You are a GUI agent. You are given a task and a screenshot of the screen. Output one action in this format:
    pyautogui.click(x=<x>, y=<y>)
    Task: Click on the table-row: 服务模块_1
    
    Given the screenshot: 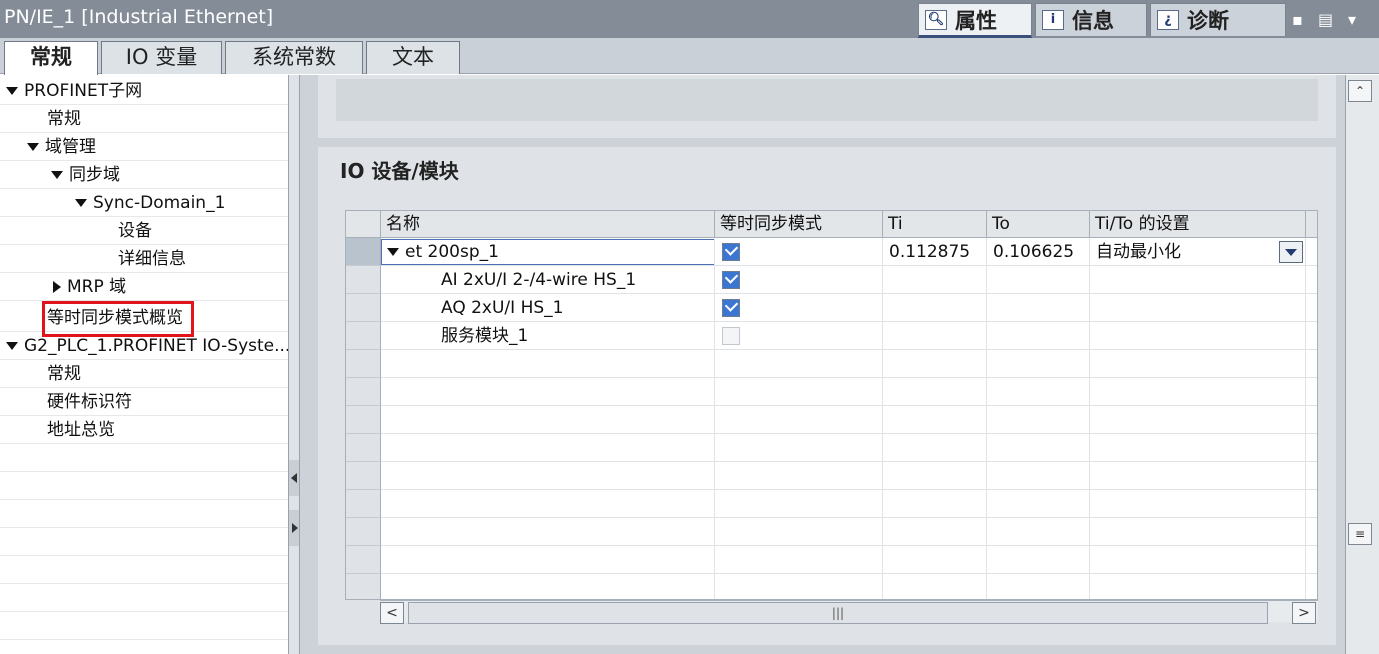 What is the action you would take?
    pyautogui.click(x=831, y=336)
    